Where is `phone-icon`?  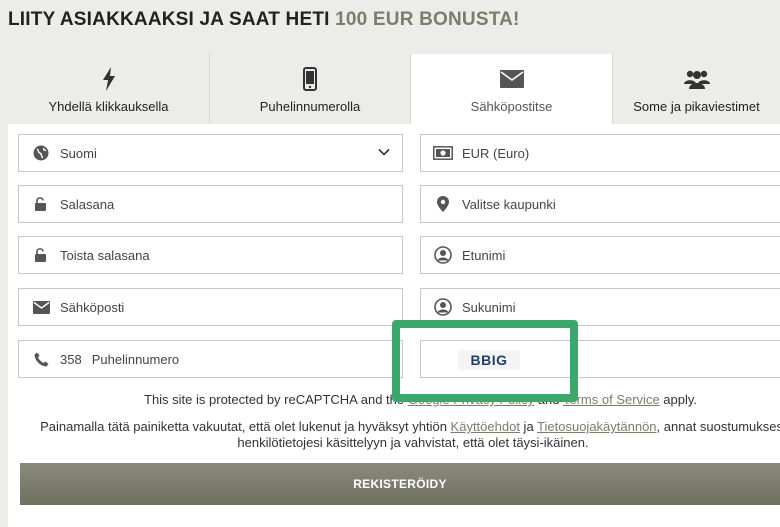
phone-icon is located at coordinates (310, 79).